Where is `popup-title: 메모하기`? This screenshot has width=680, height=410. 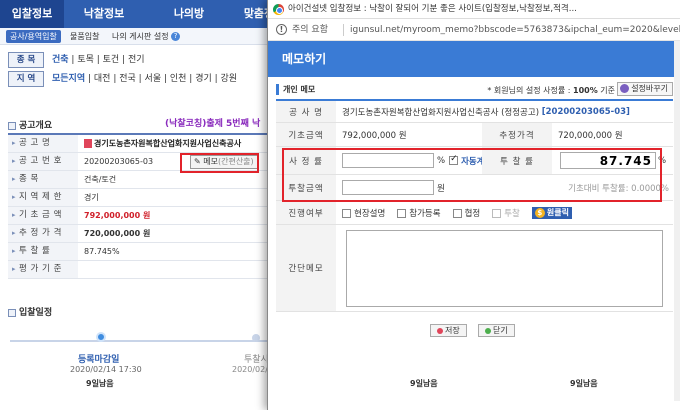 popup-title: 메모하기 is located at coordinates (304, 59).